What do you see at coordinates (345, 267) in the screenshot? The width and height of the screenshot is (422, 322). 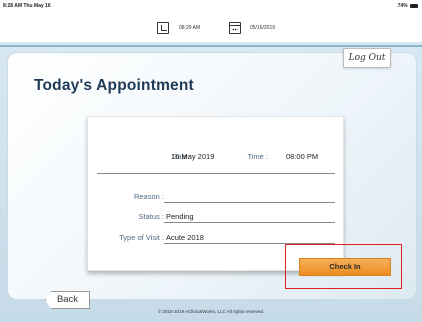 I see `check-in-button: Check In` at bounding box center [345, 267].